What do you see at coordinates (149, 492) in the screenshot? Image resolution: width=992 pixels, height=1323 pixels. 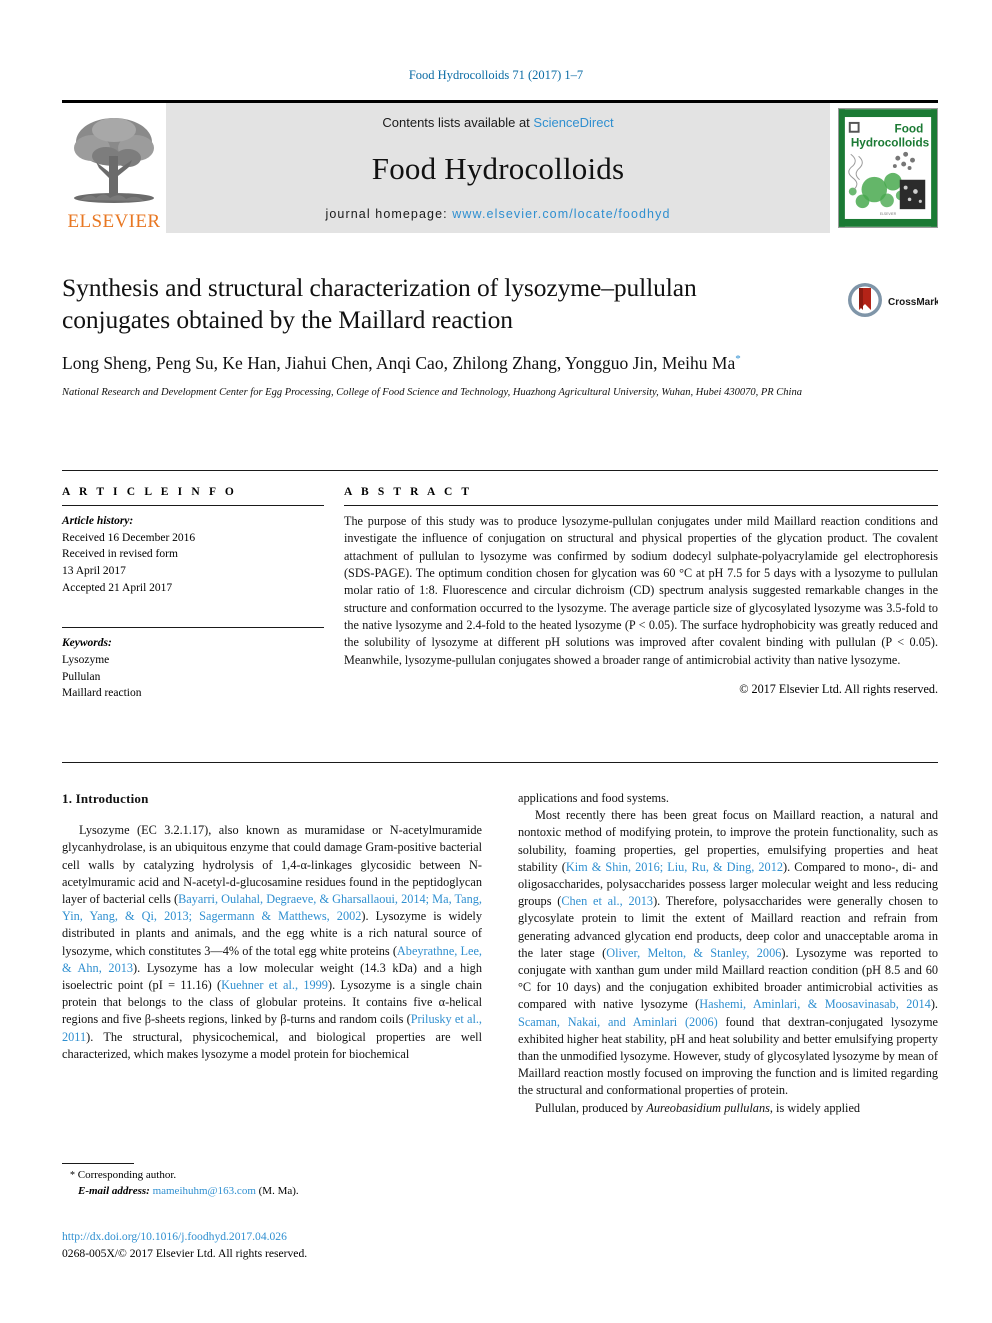 I see `article-info-heading: A R T I C L E I N F O` at bounding box center [149, 492].